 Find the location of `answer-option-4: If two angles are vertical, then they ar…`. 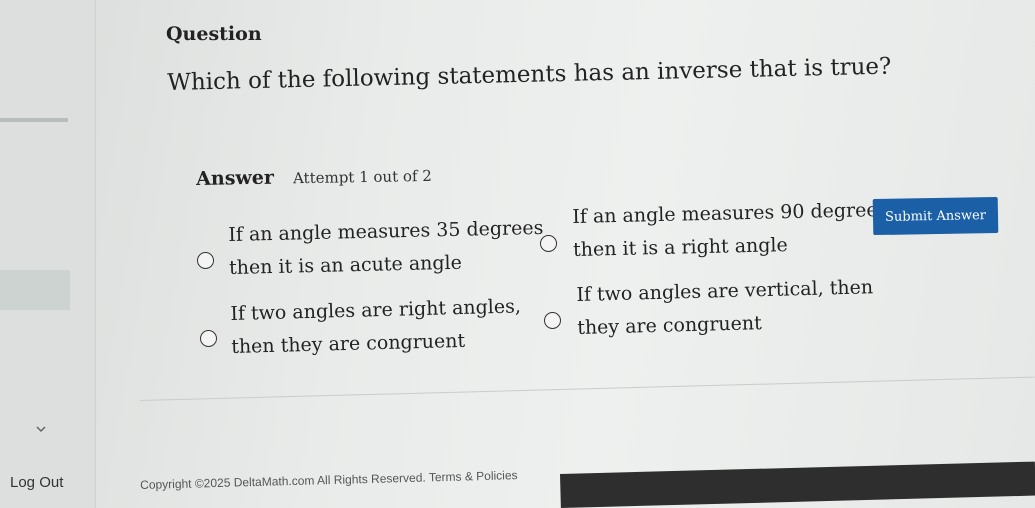

answer-option-4: If two angles are vertical, then they ar… is located at coordinates (725, 308).